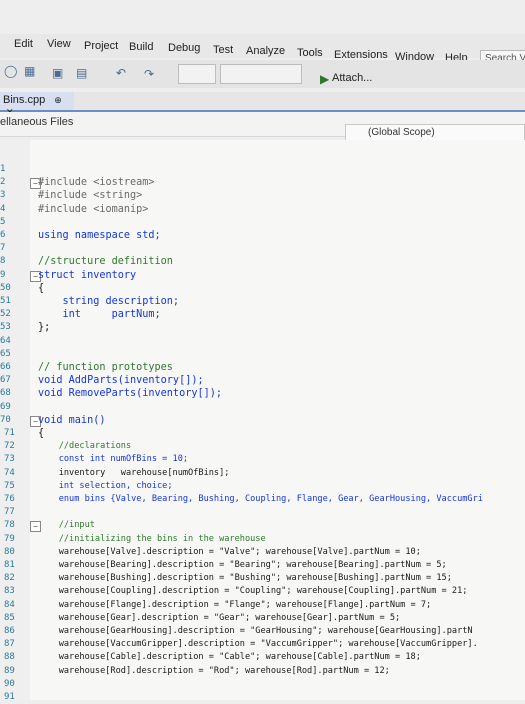 The height and width of the screenshot is (704, 525). Describe the element at coordinates (9, 683) in the screenshot. I see `line-number: 90` at that location.